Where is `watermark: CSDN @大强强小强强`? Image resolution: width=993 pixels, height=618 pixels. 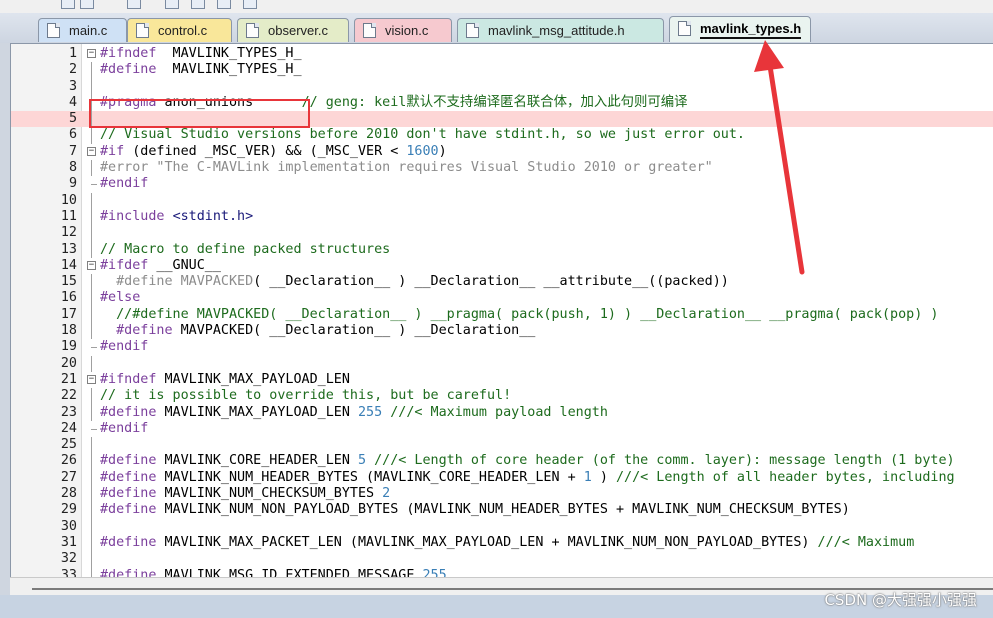 watermark: CSDN @大强强小强强 is located at coordinates (900, 600).